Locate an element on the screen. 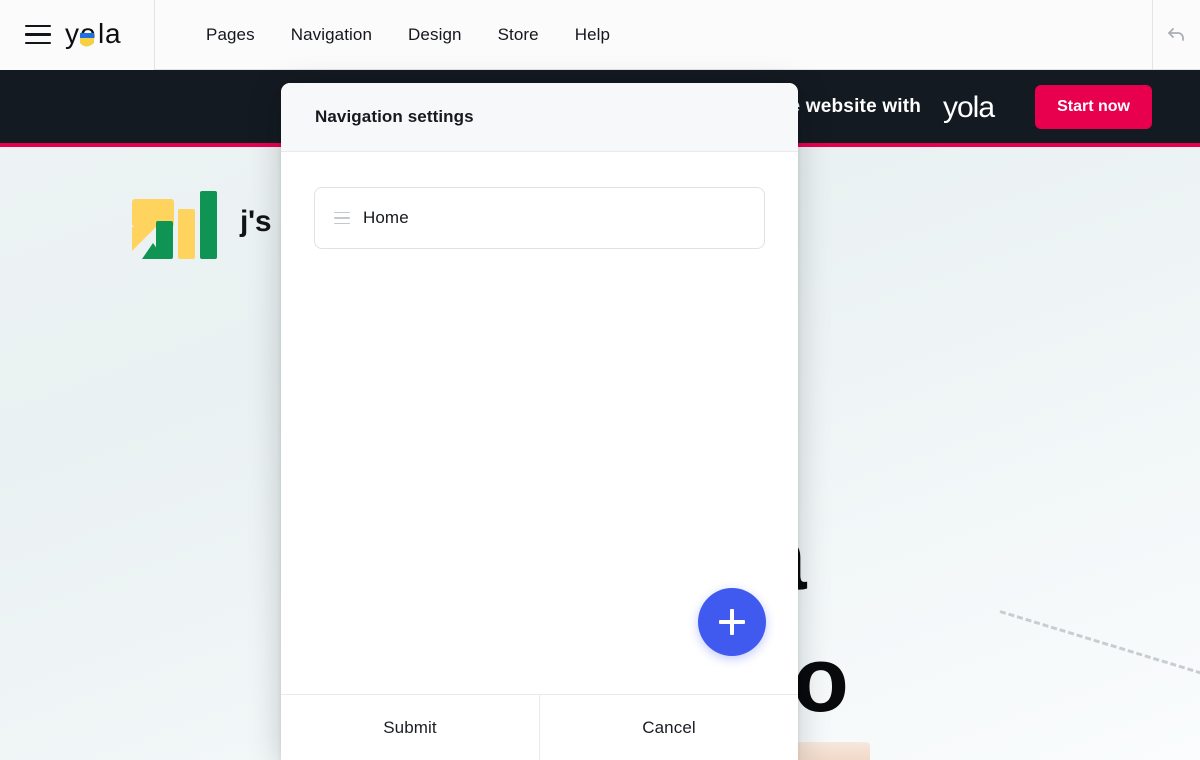 Image resolution: width=1200 pixels, height=760 pixels. svg-text: yola is located at coordinates (969, 107).